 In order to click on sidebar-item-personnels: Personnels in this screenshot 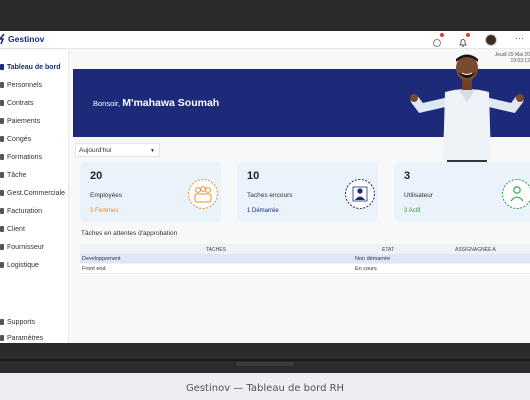, I will do `click(21, 85)`.